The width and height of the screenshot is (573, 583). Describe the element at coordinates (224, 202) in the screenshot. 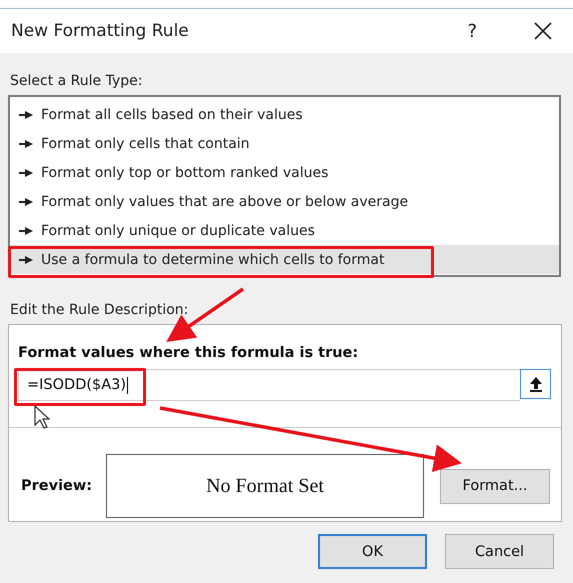

I see `rule-type-text: Format only values that are above or below average` at that location.